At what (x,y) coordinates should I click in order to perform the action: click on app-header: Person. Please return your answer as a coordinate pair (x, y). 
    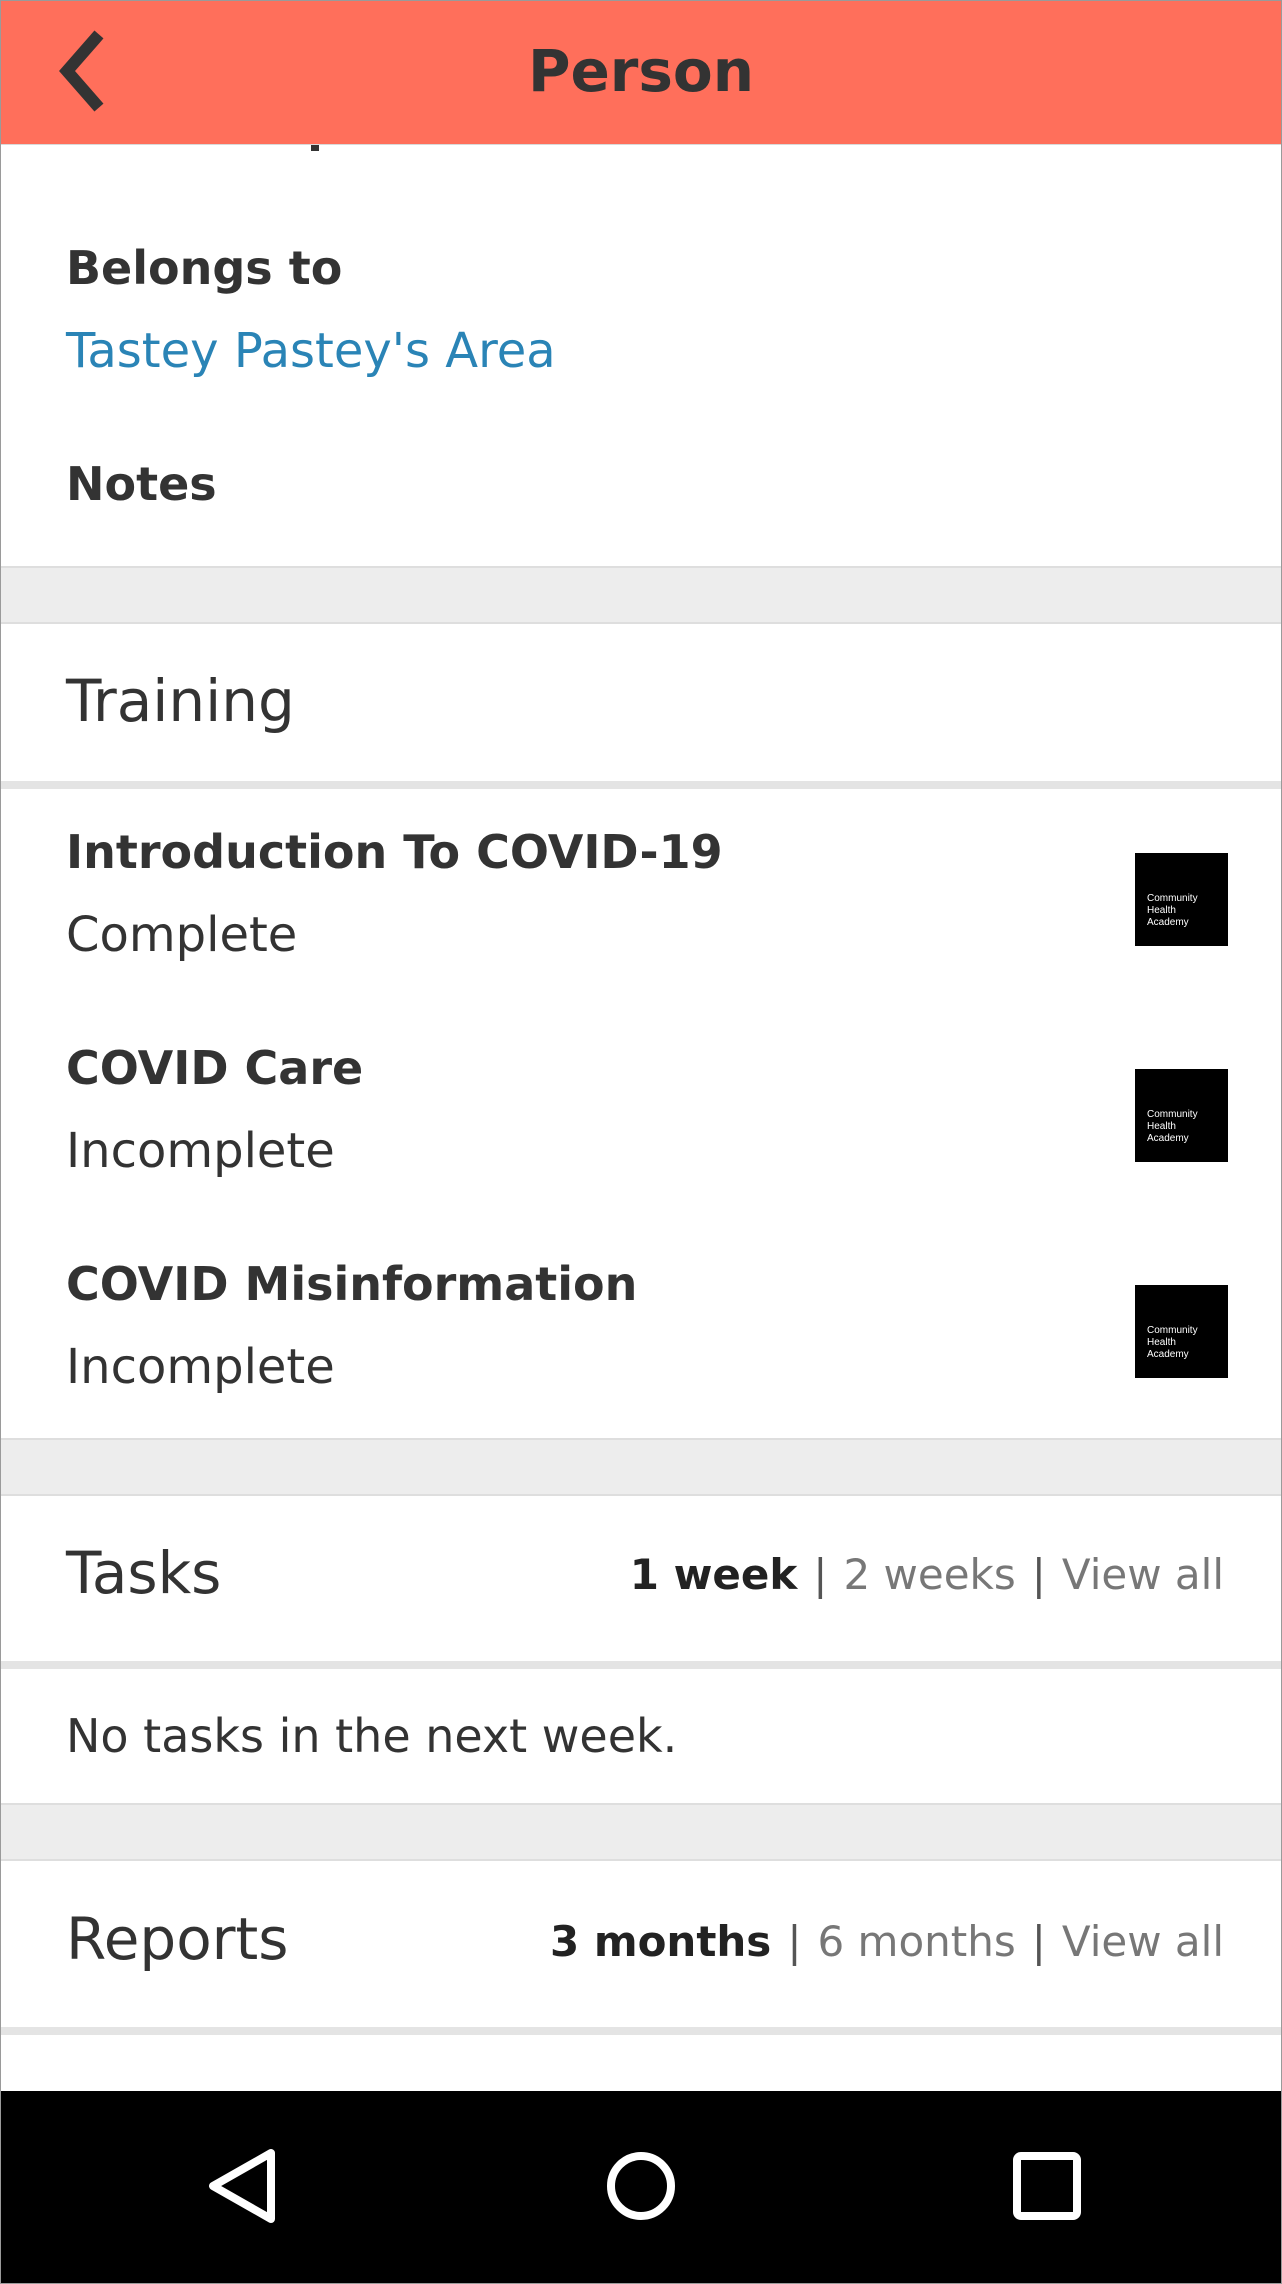
    Looking at the image, I should click on (641, 73).